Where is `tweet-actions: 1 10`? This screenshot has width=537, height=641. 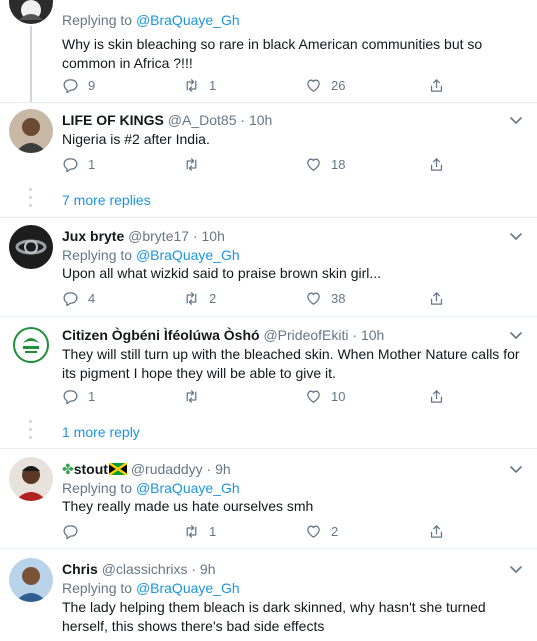
tweet-actions: 1 10 is located at coordinates (262, 396).